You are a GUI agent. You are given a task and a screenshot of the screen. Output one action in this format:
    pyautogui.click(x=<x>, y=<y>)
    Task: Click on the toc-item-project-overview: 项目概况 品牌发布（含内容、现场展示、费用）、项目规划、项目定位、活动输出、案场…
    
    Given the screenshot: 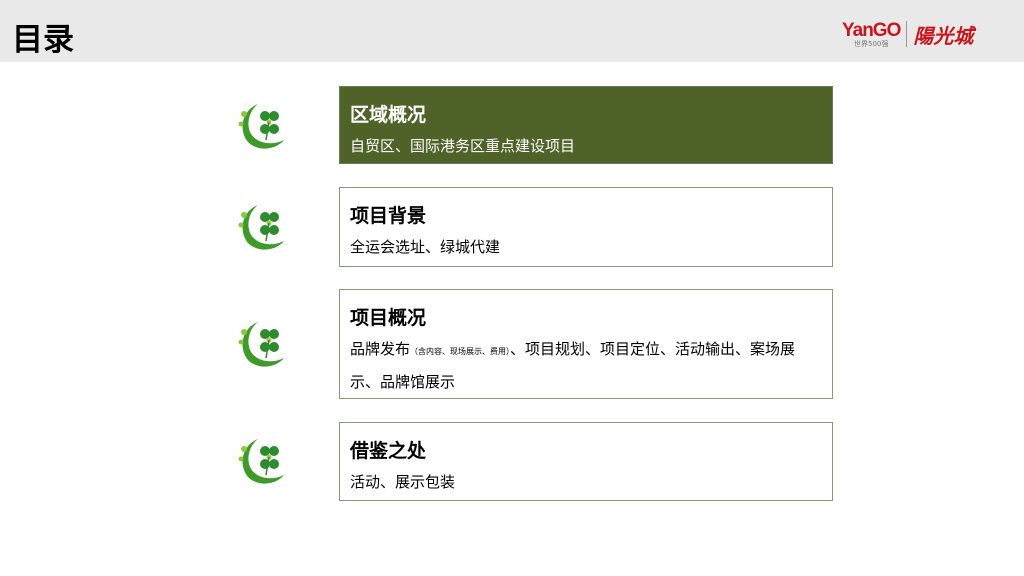 What is the action you would take?
    pyautogui.click(x=586, y=344)
    